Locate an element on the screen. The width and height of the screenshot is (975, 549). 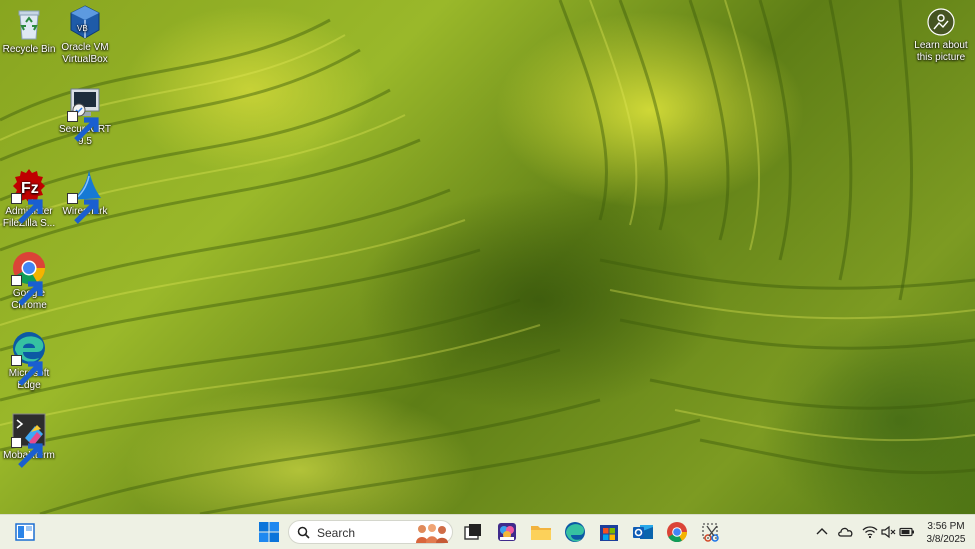
widgets-button is located at coordinates (25, 532).